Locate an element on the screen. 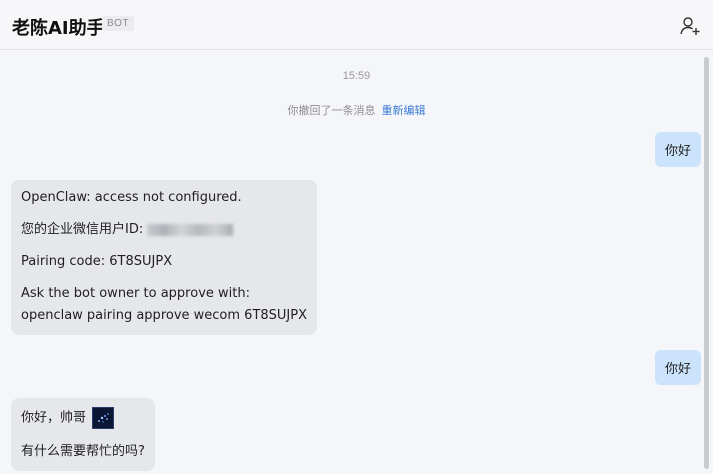  chat-title: 老陈AI助手 is located at coordinates (58, 28).